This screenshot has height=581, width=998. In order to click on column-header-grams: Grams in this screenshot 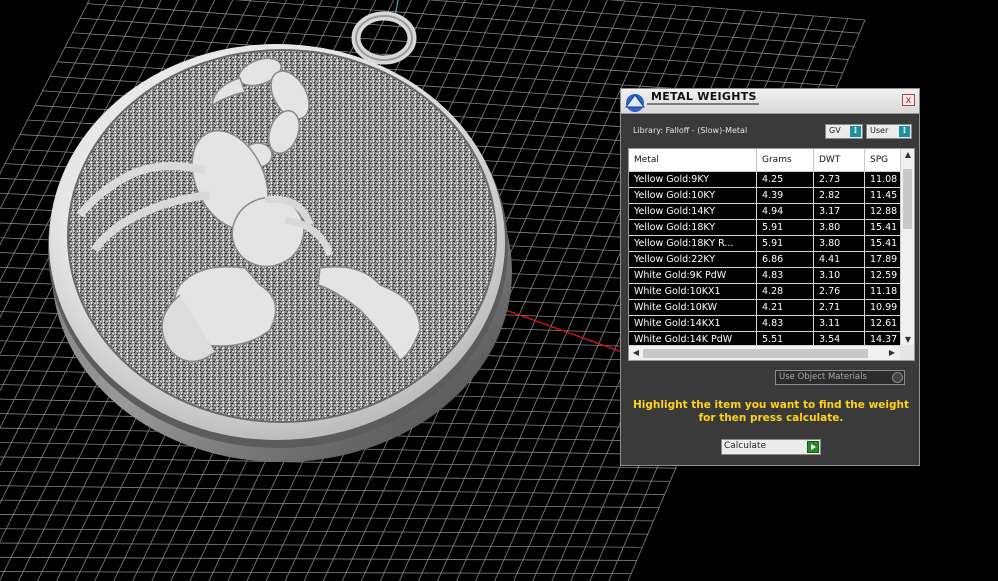, I will do `click(785, 160)`.